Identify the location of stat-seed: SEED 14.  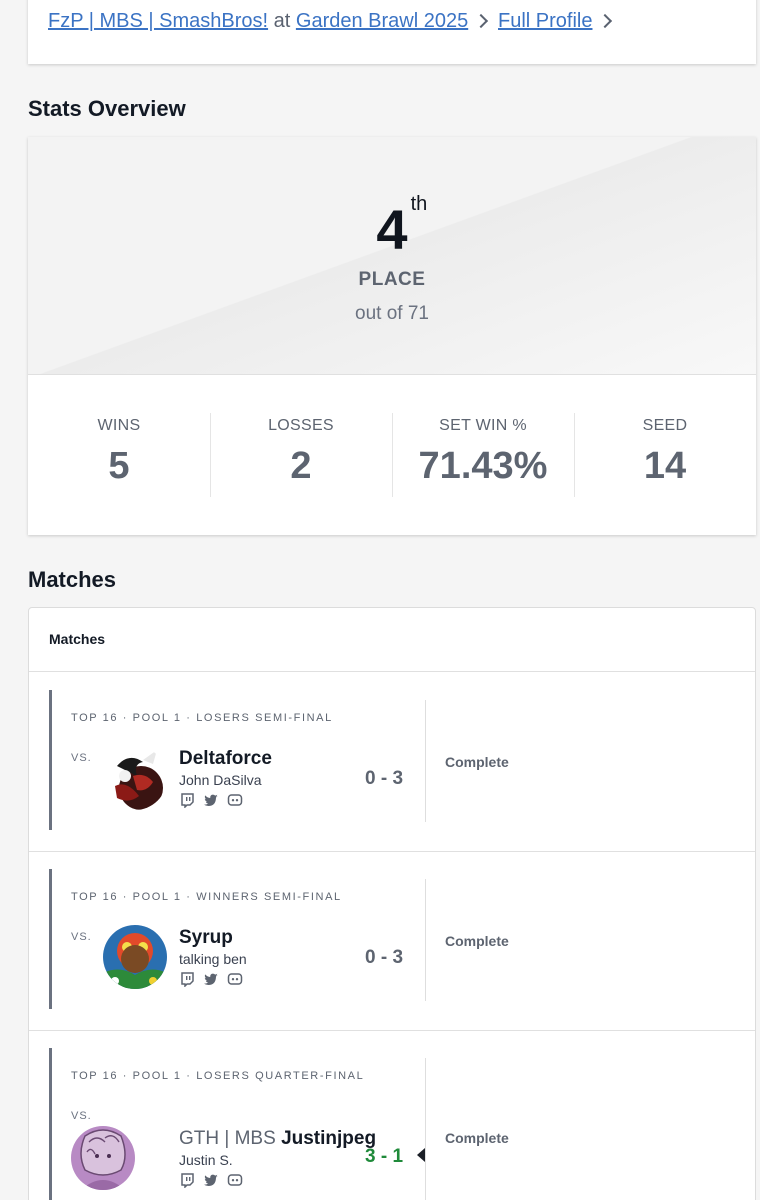
(665, 455).